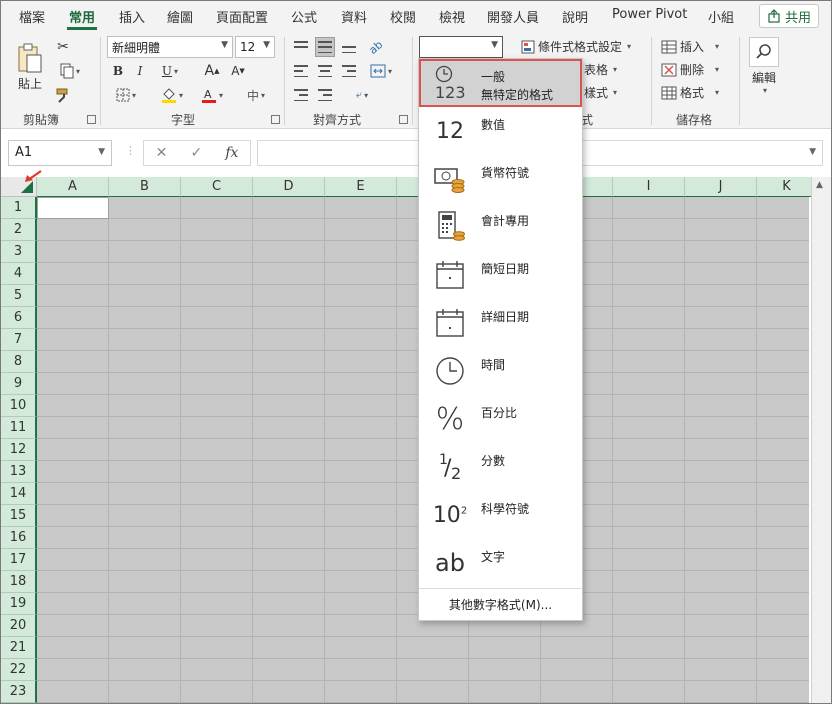  What do you see at coordinates (721, 16) in the screenshot?
I see `tab-team: 小組` at bounding box center [721, 16].